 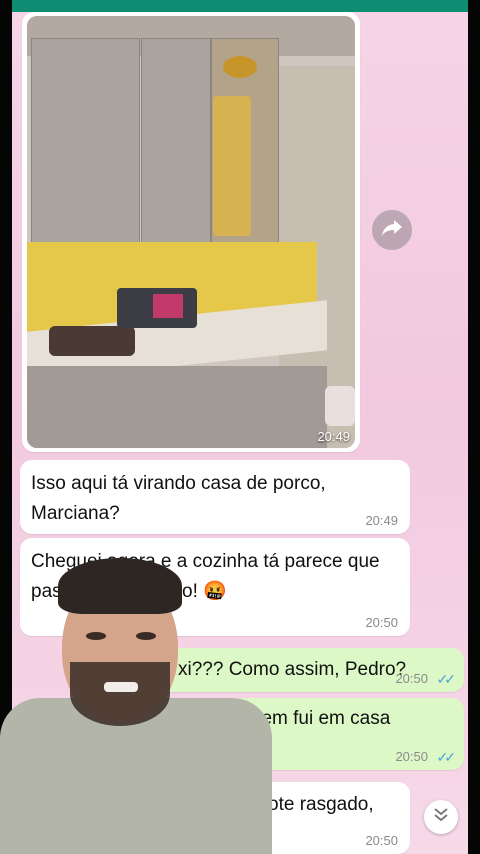 I want to click on photo-bag, so click(x=340, y=406).